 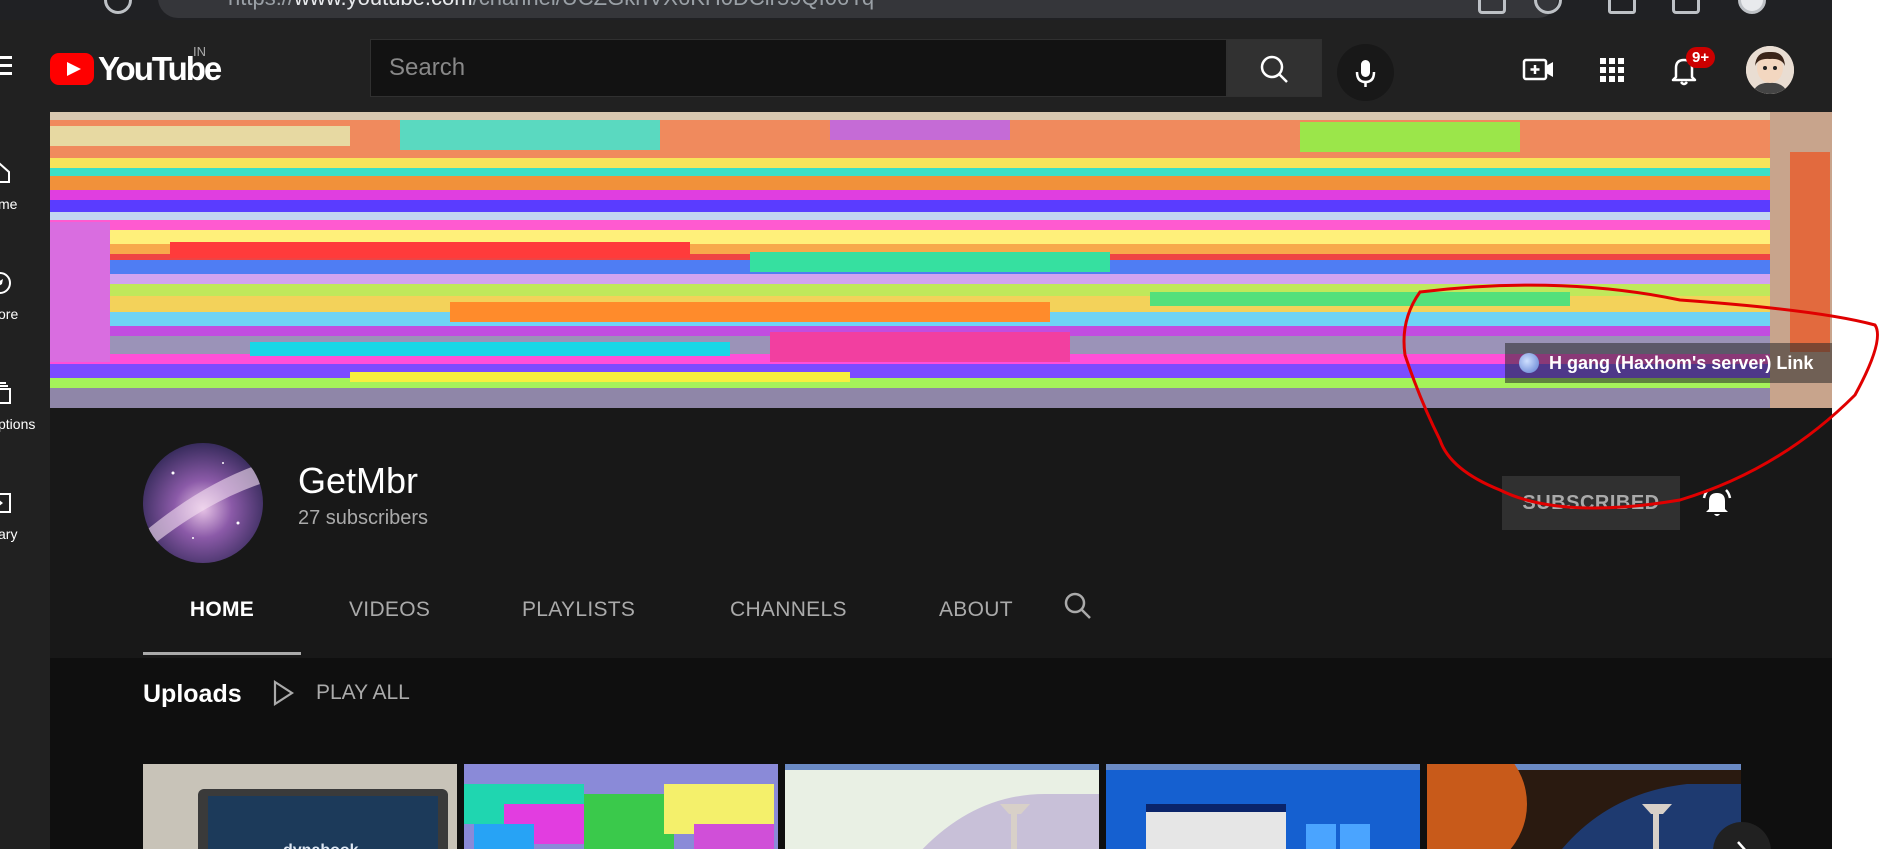 What do you see at coordinates (5, 172) in the screenshot?
I see `home-icon` at bounding box center [5, 172].